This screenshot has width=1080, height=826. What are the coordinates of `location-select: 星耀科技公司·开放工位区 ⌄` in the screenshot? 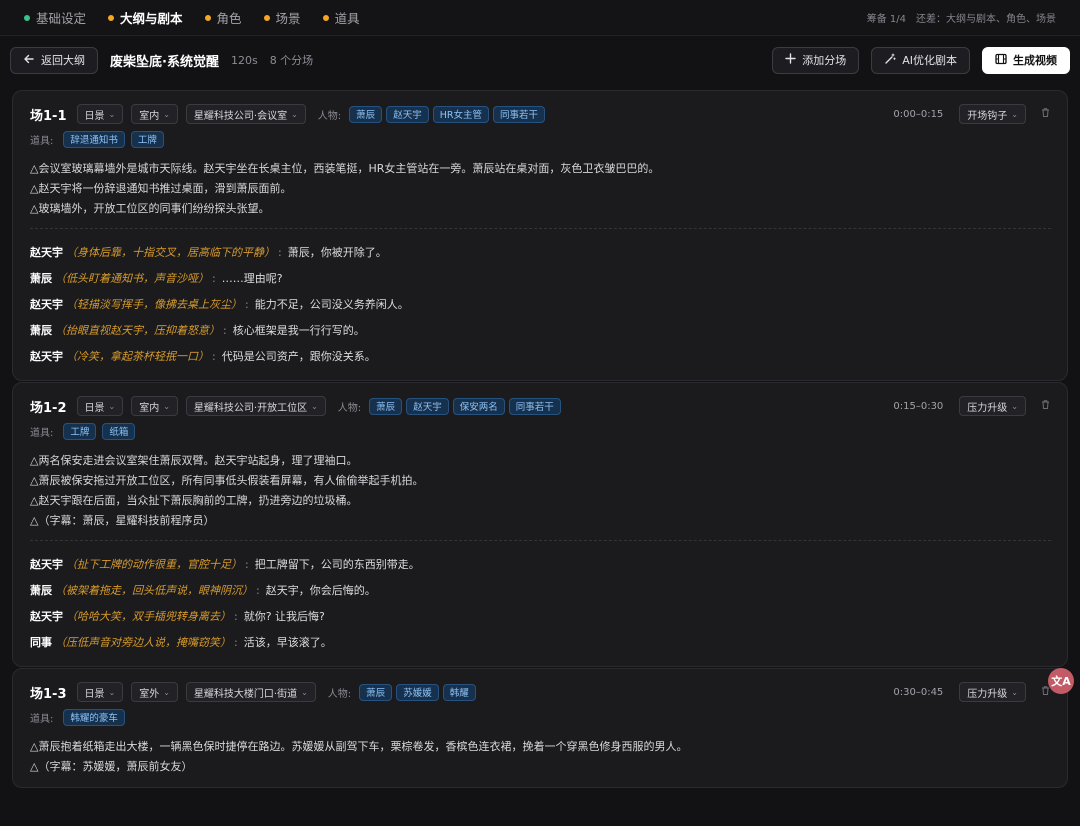 It's located at (255, 406).